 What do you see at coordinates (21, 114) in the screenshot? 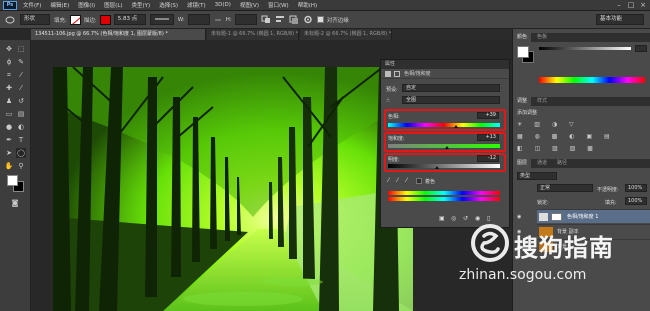
I see `gradient-tool-icon: ▤` at bounding box center [21, 114].